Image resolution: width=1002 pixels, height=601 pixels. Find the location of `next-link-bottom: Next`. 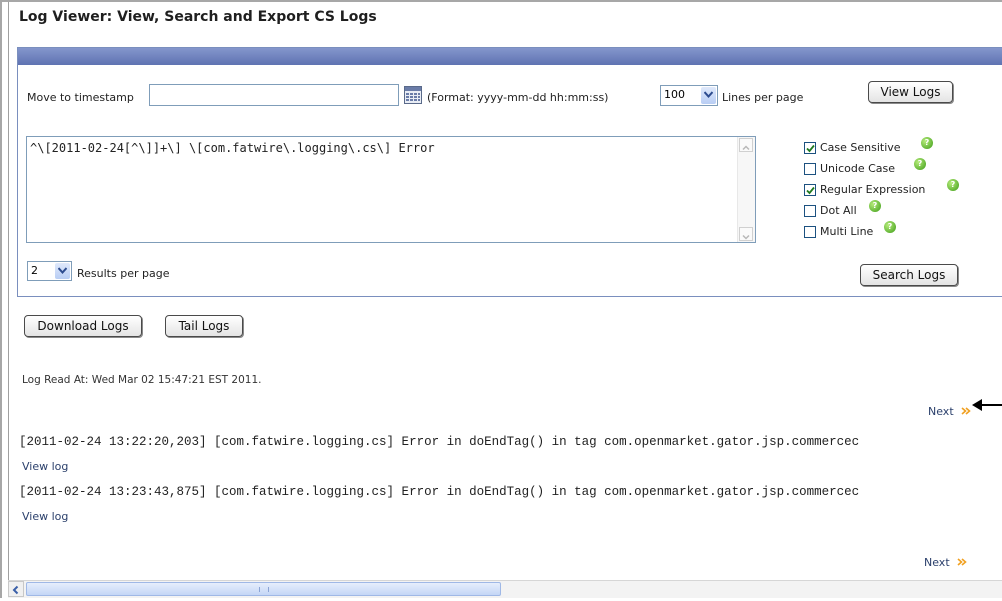

next-link-bottom: Next is located at coordinates (945, 560).